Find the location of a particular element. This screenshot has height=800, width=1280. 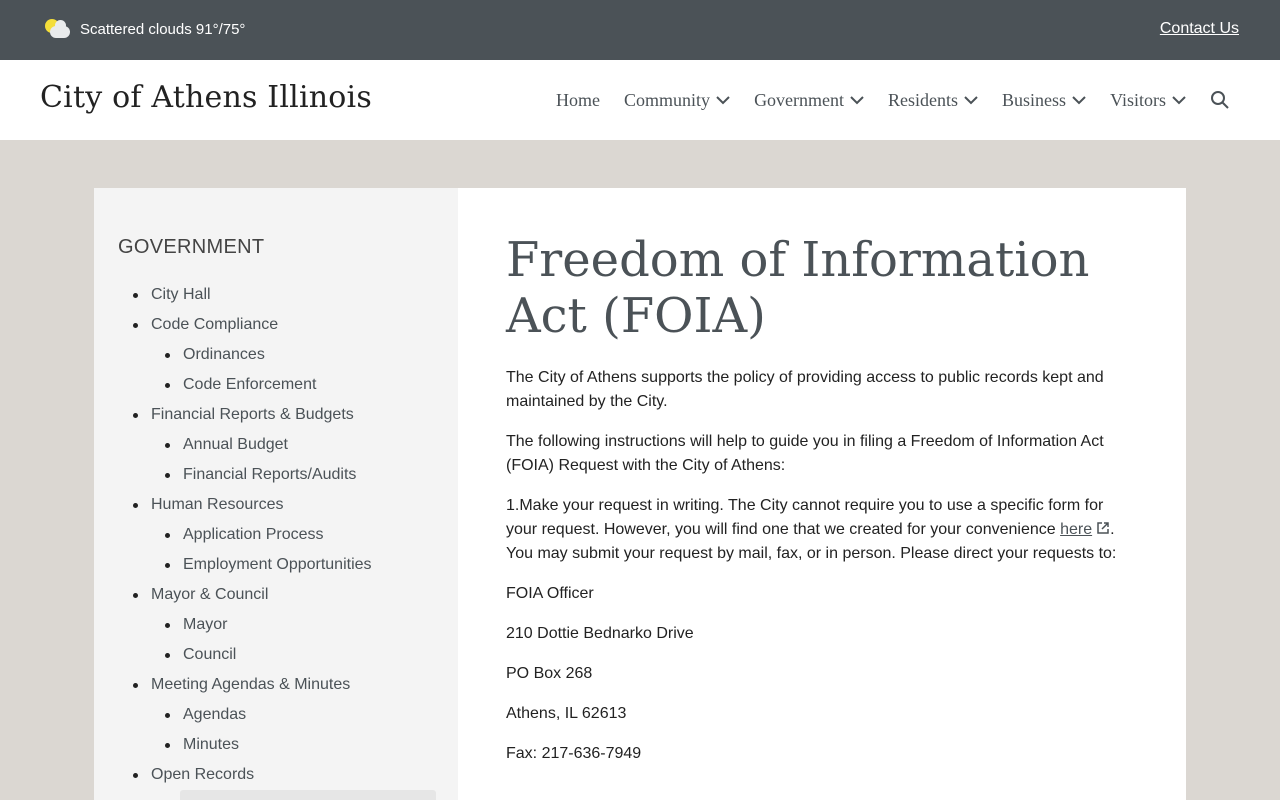

nav-government: Government is located at coordinates (809, 100).